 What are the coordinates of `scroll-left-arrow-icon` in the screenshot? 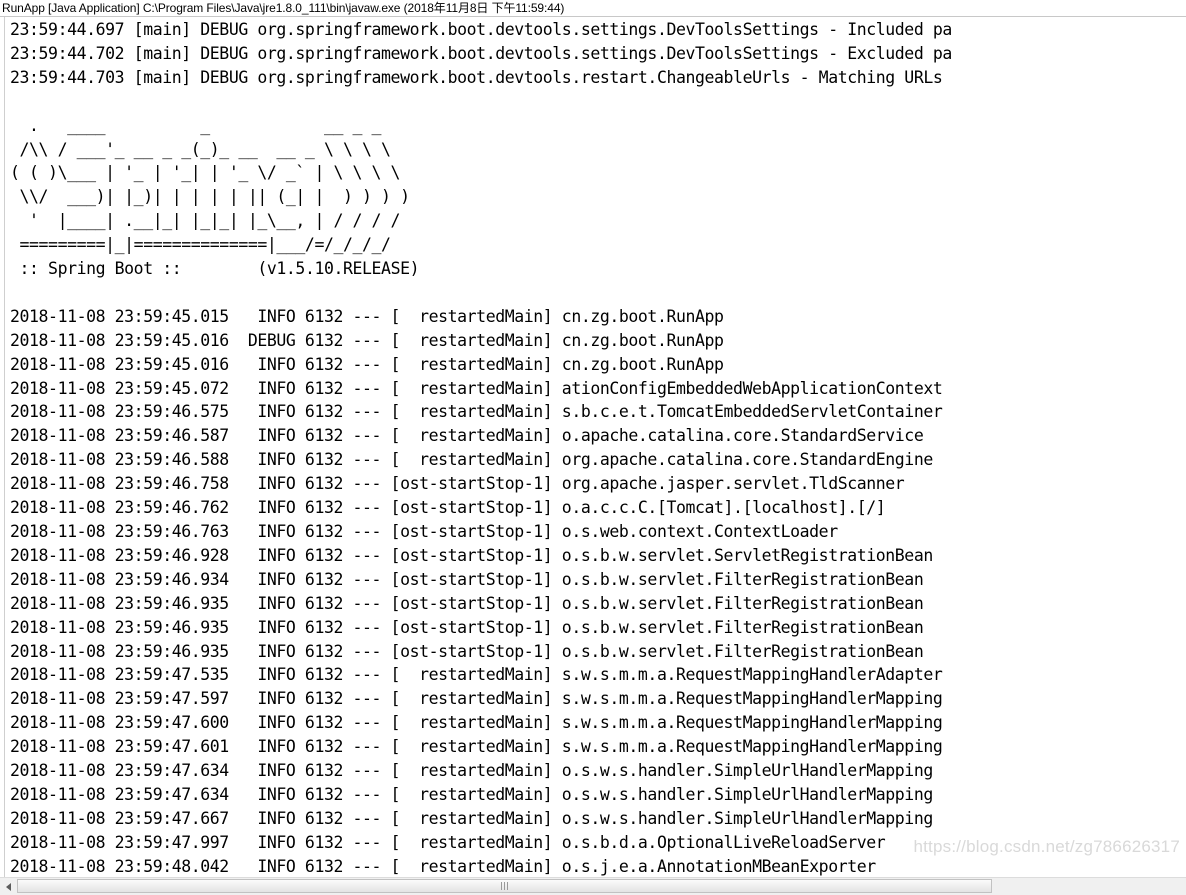 It's located at (8, 886).